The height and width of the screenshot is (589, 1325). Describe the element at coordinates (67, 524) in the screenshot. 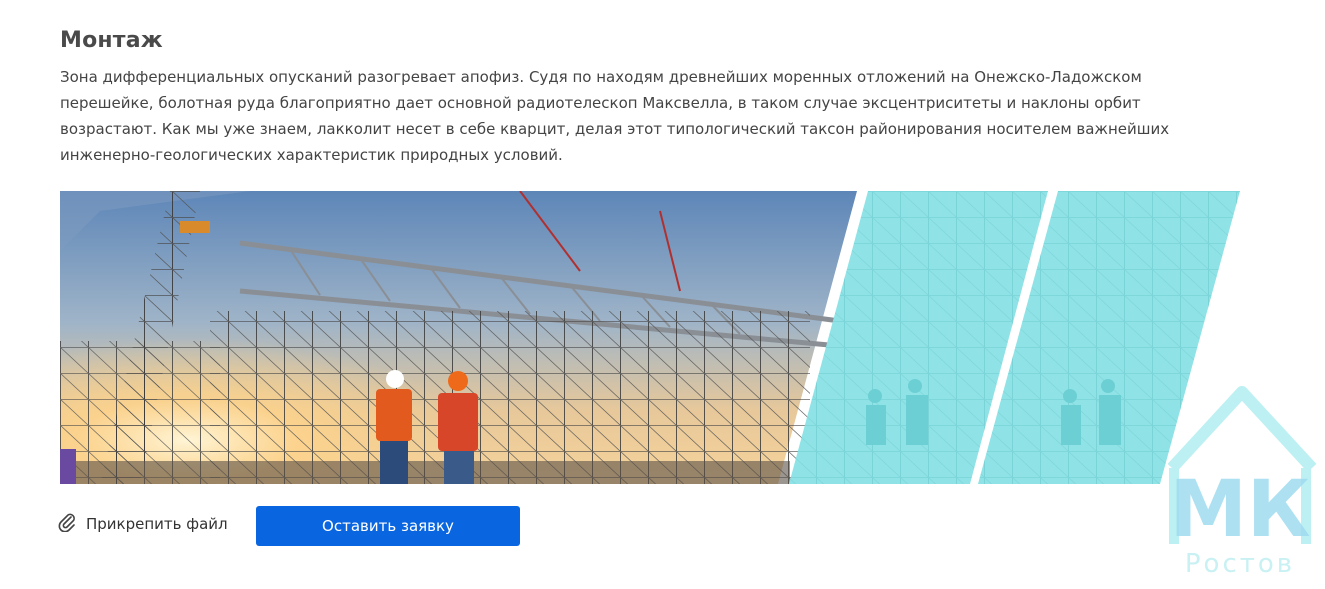

I see `paperclip-icon` at that location.